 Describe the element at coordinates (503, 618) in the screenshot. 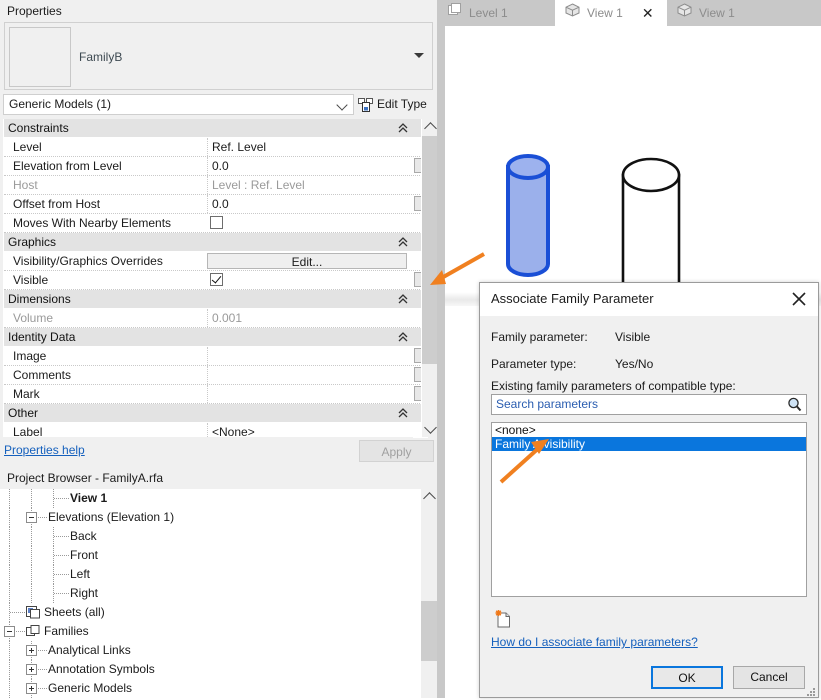

I see `new-parameter-icon` at that location.